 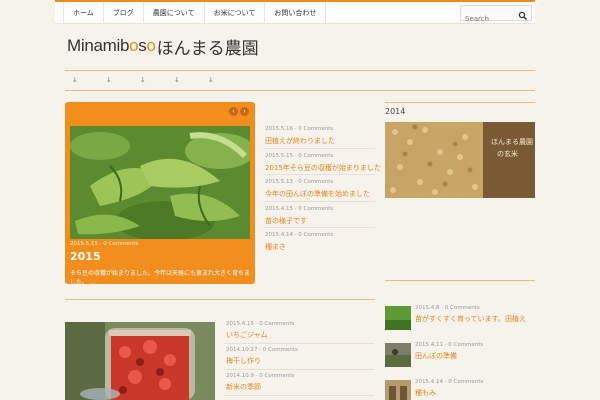 I want to click on list-item: 2015.4.11 · 0 Comments 田んぼの準備, so click(x=460, y=359).